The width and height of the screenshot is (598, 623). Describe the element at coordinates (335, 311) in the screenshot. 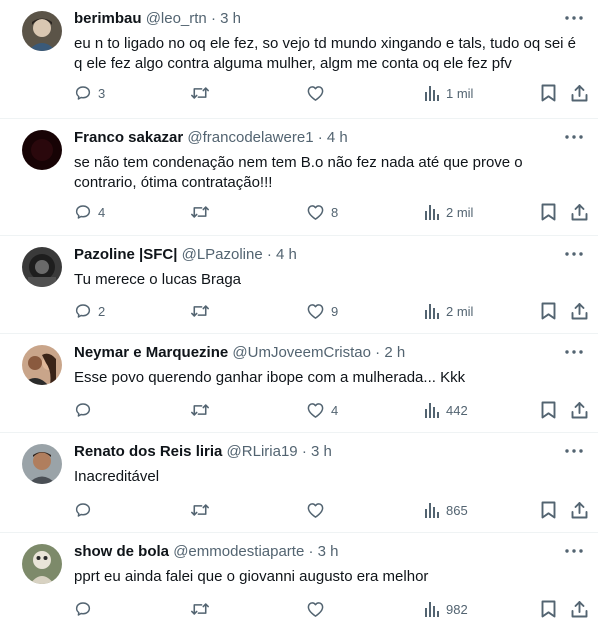

I see `like-count: 9` at that location.